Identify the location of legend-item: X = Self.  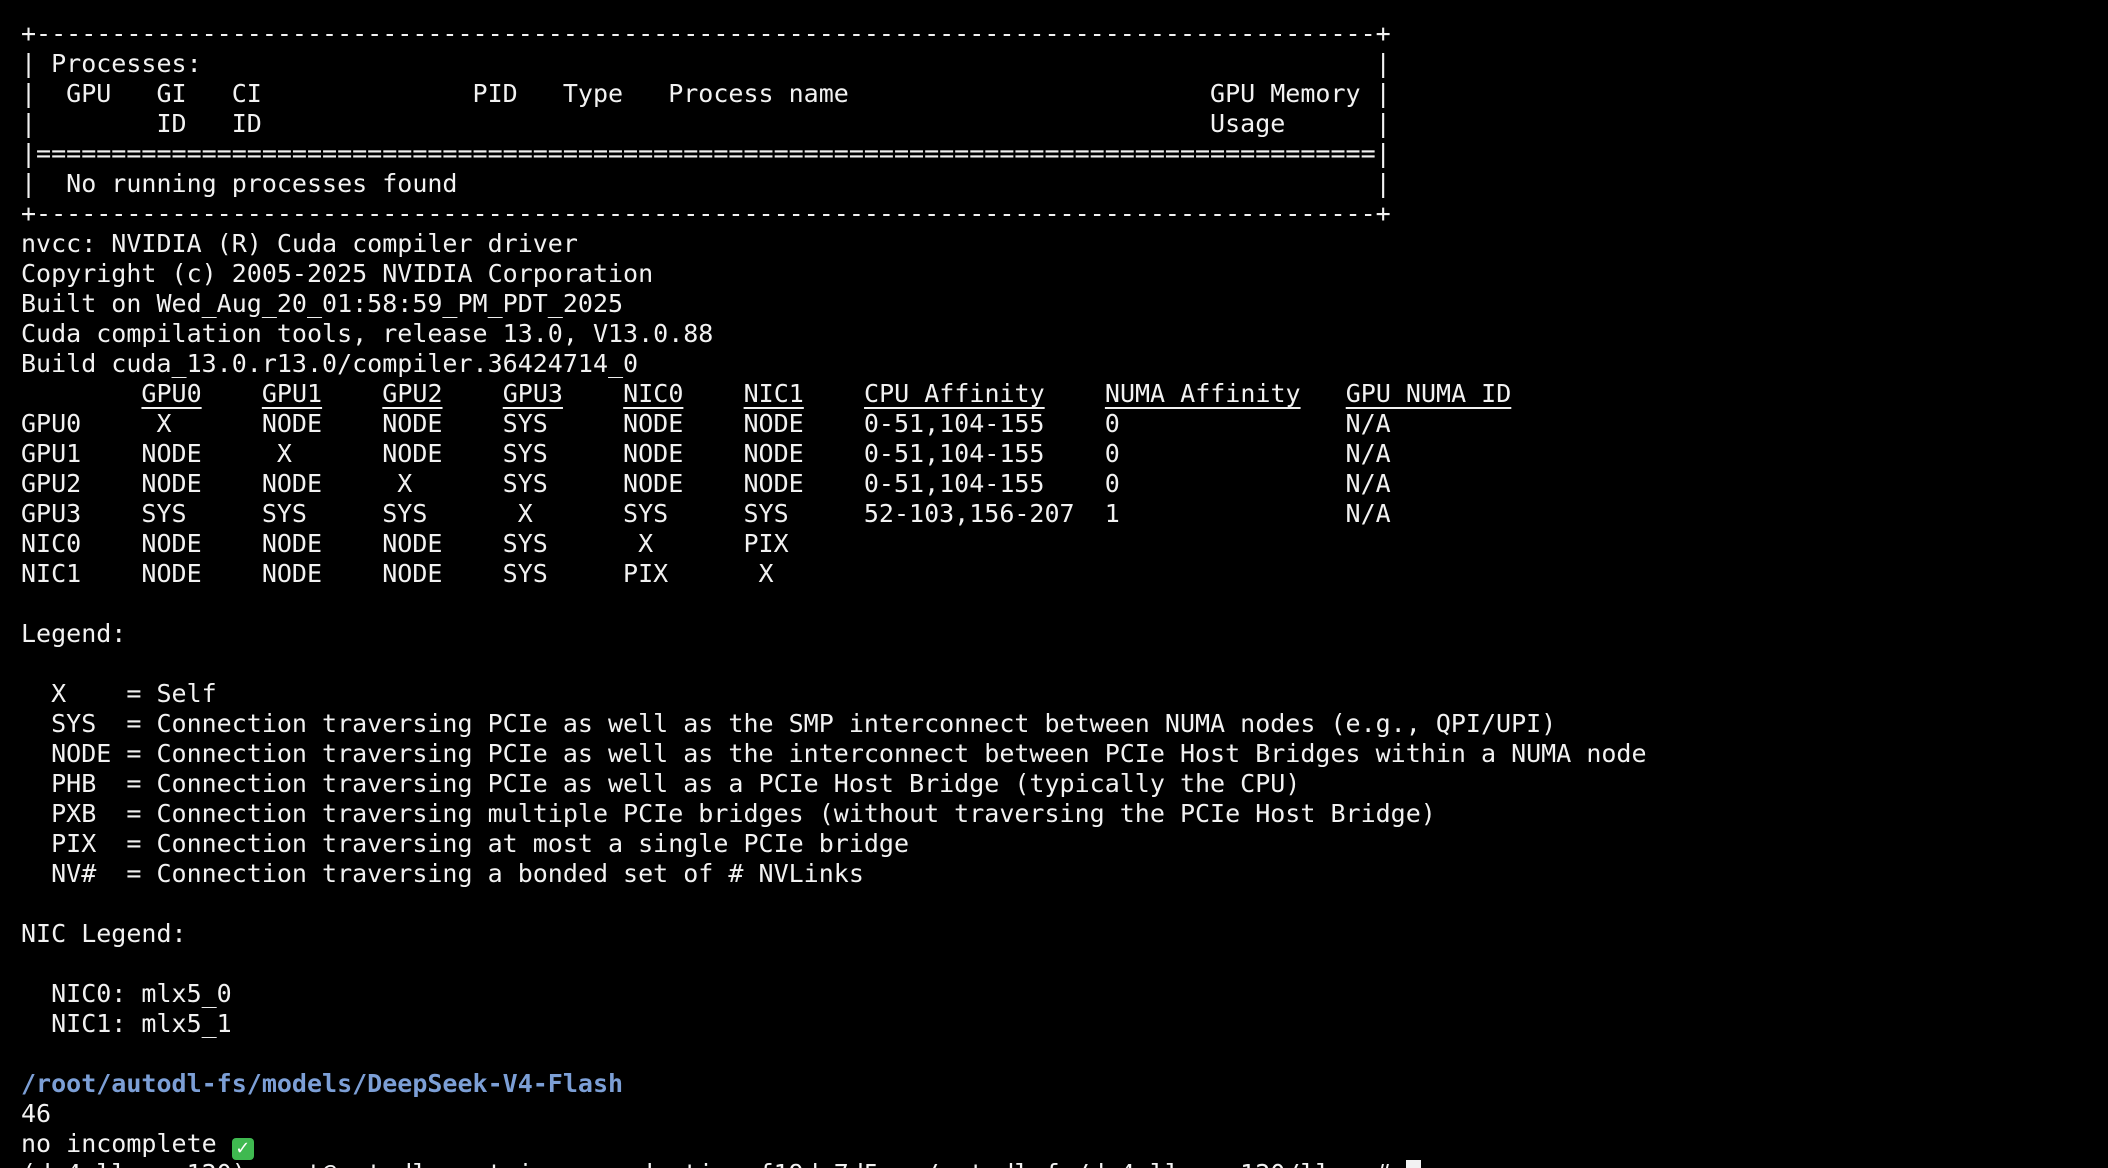
(119, 693).